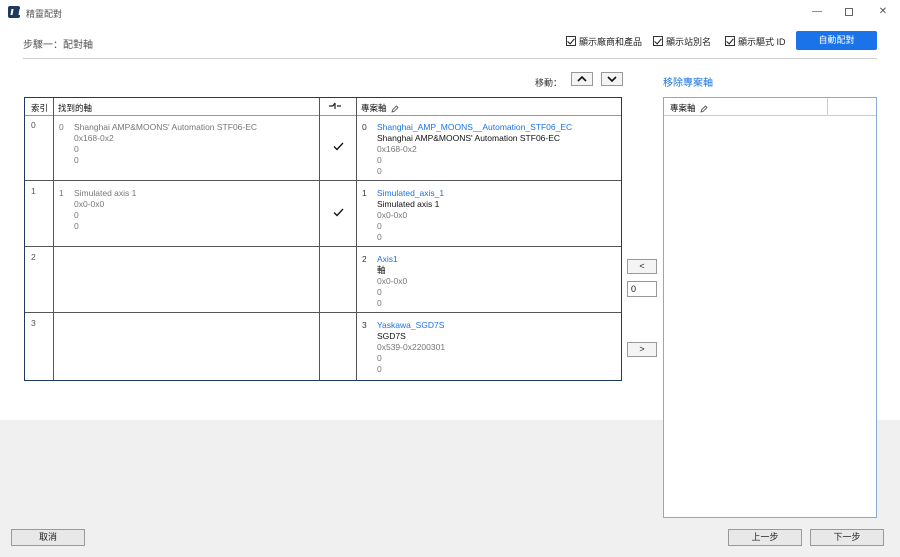 The height and width of the screenshot is (557, 900). I want to click on link-toggle-icon, so click(335, 107).